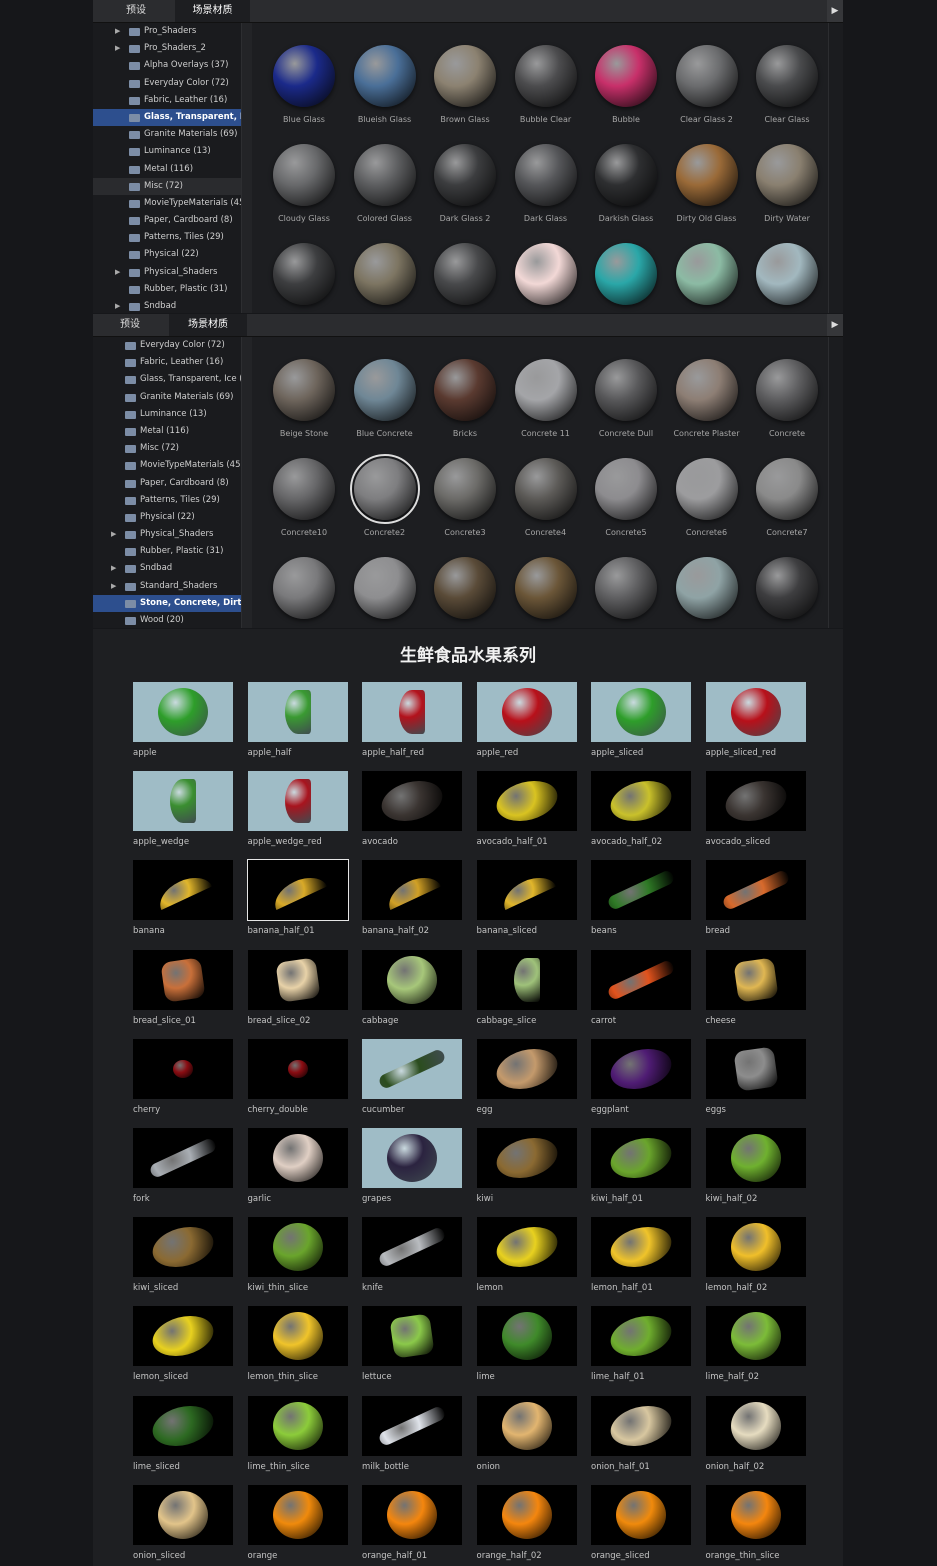 The height and width of the screenshot is (1566, 937). I want to click on tree-item: Misc (72), so click(167, 448).